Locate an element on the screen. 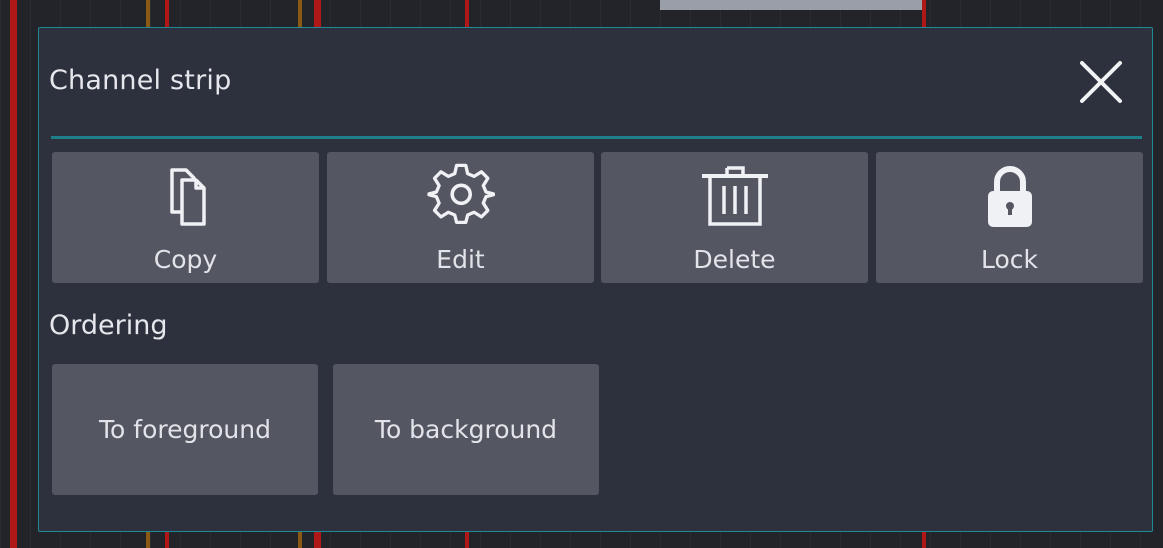  gear-icon is located at coordinates (460, 196).